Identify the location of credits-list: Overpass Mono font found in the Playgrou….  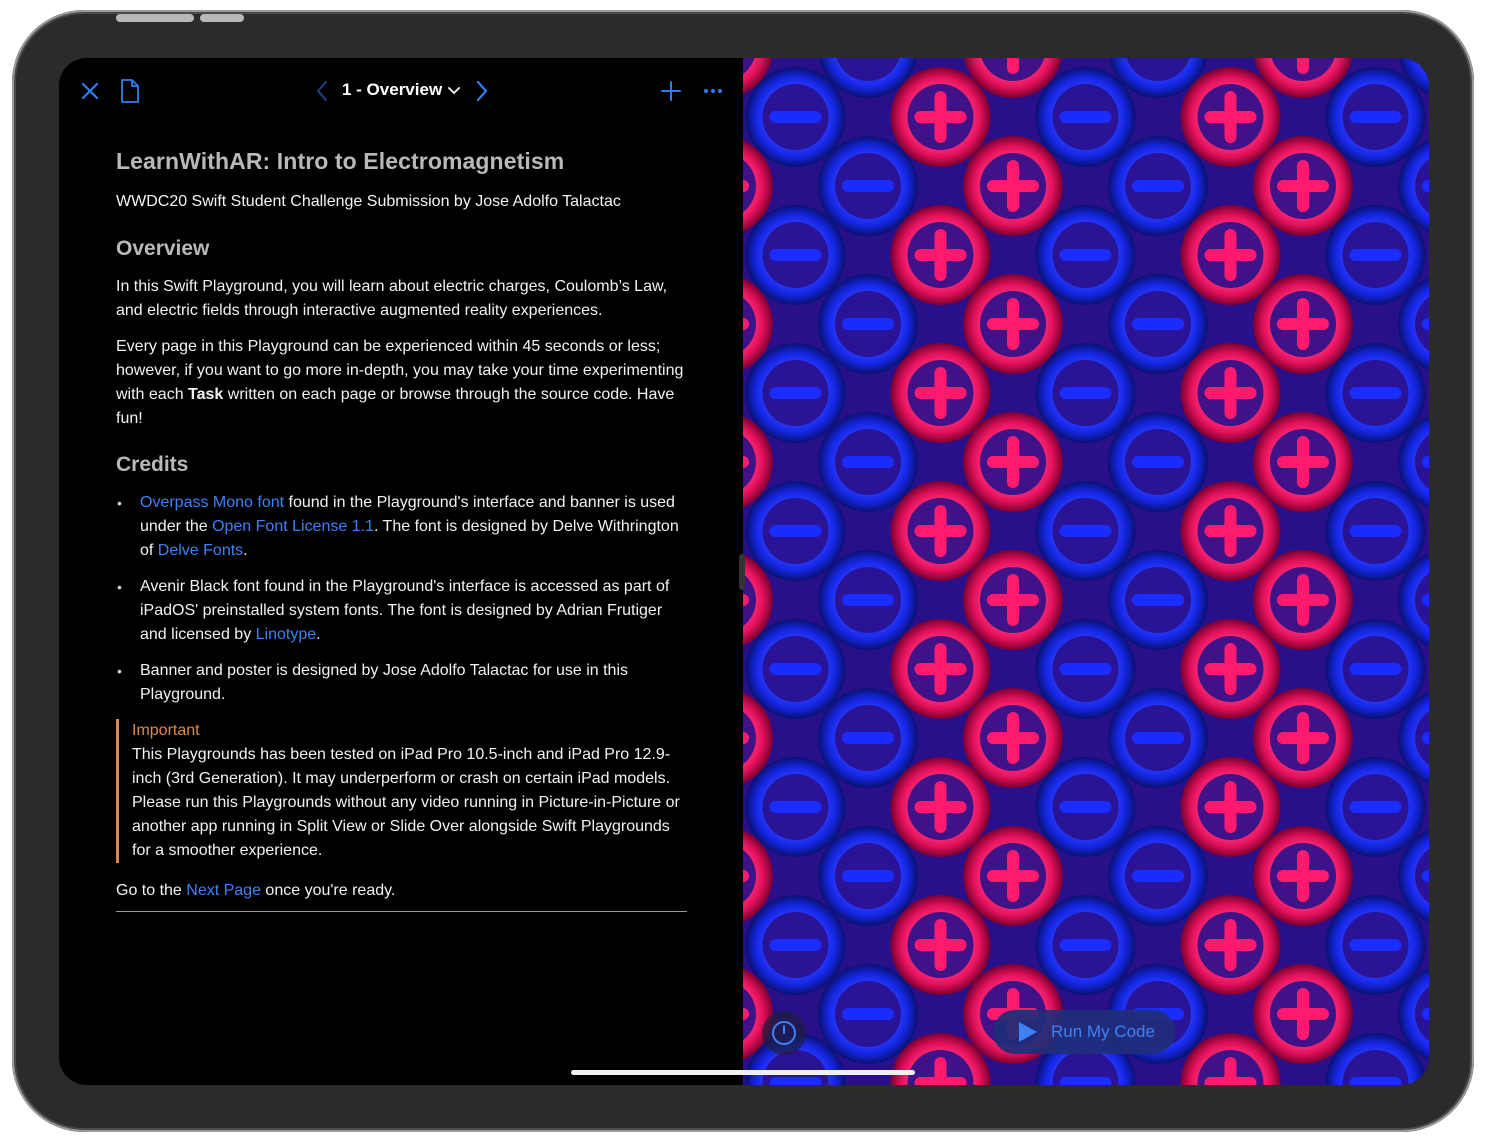
(402, 599).